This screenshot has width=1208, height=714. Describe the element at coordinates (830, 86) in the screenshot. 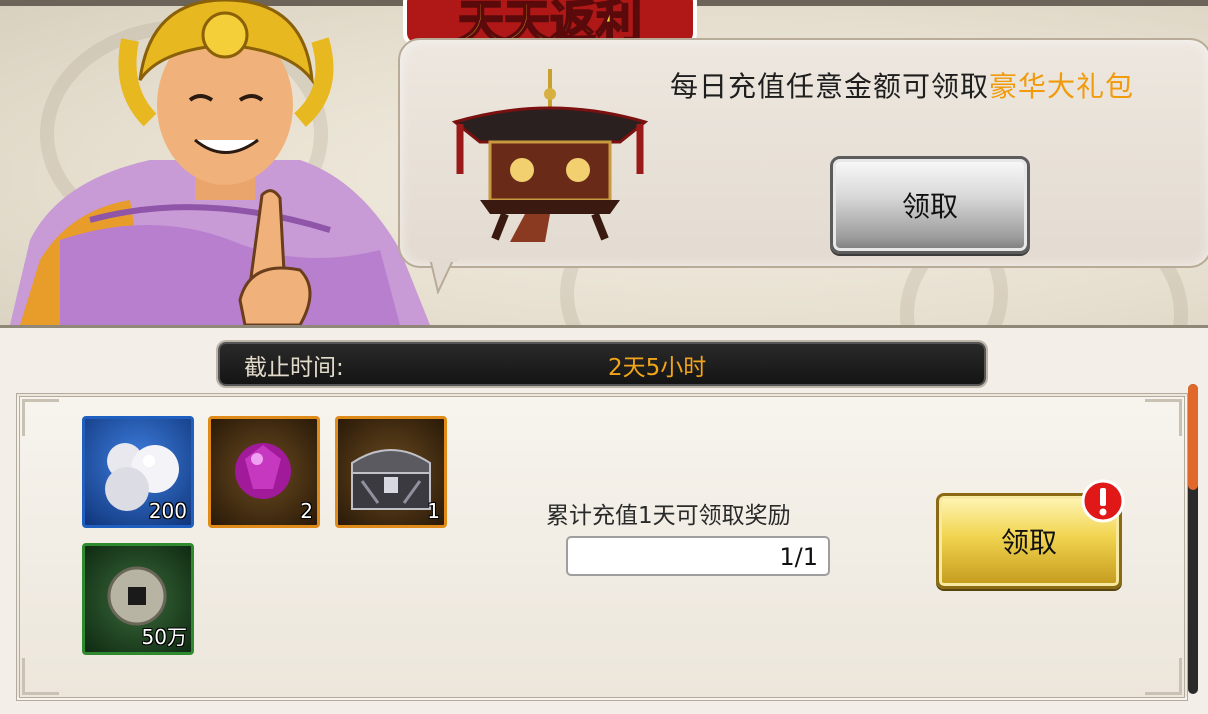

I see `bubble-message-text: 每日充值任意金额可领取` at that location.